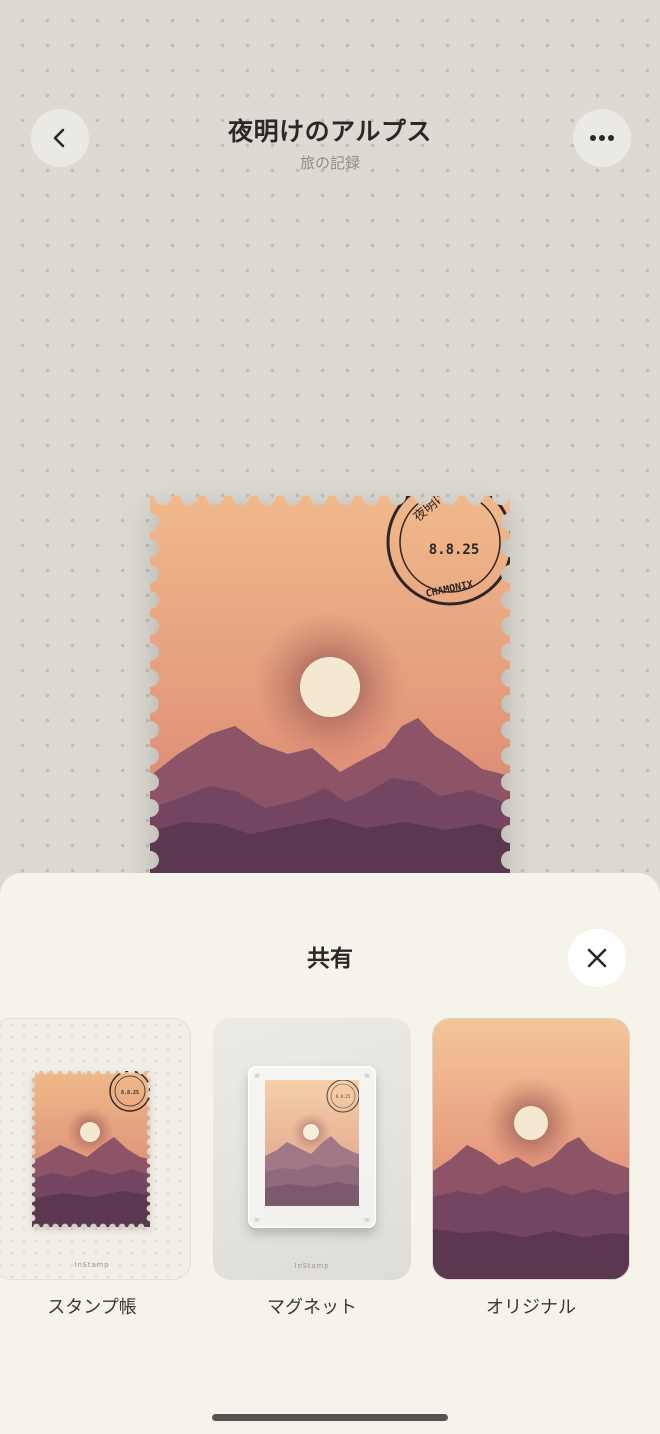  What do you see at coordinates (312, 1143) in the screenshot?
I see `magnet-stamp: 8.8.25` at bounding box center [312, 1143].